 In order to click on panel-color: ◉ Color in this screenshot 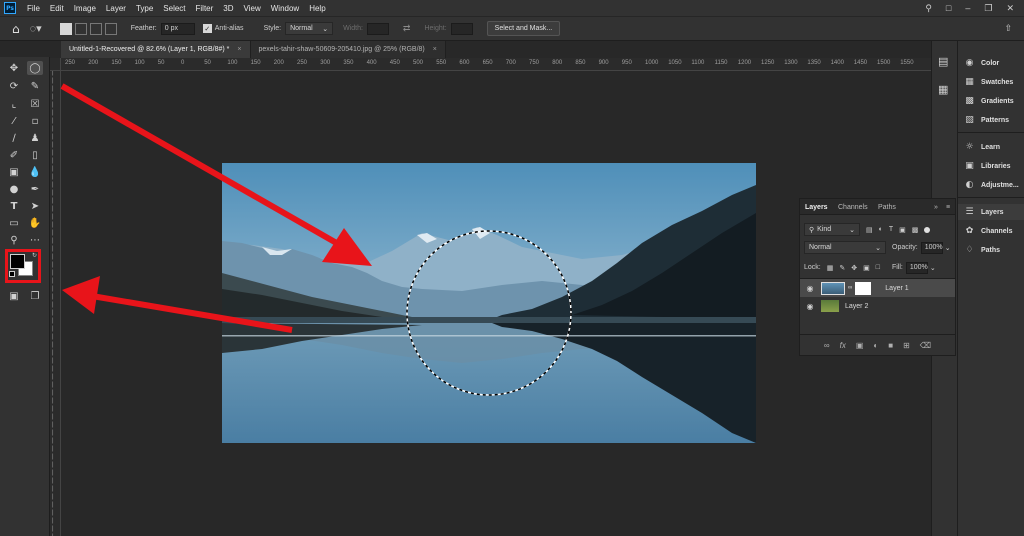, I will do `click(982, 63)`.